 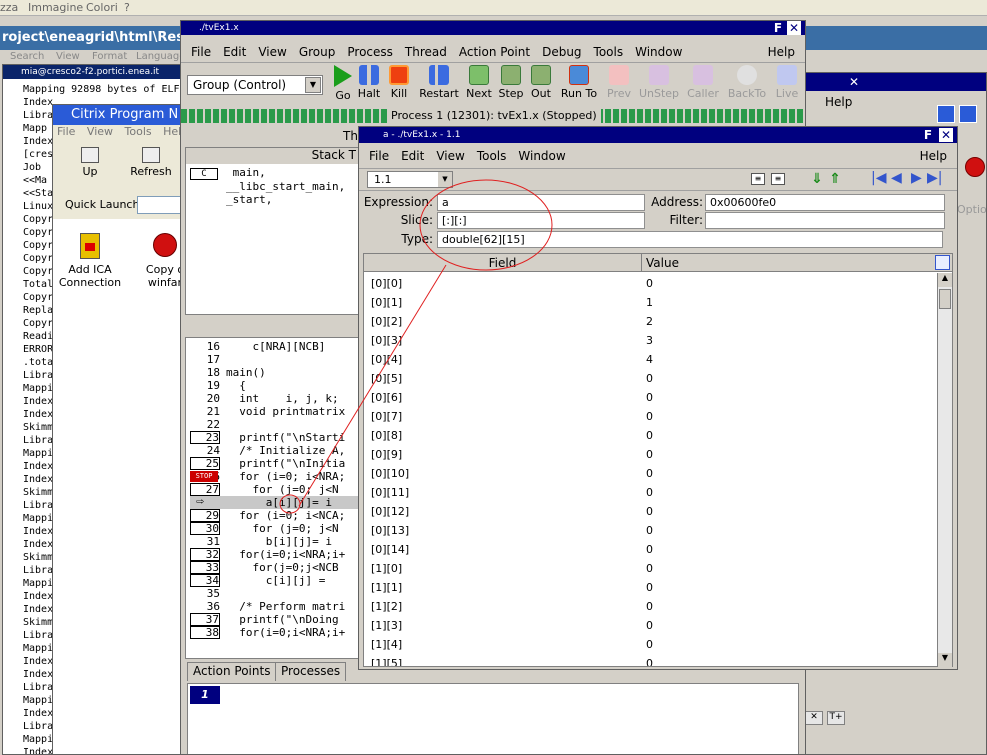 I want to click on annotation-small-ellipse, so click(x=290, y=504).